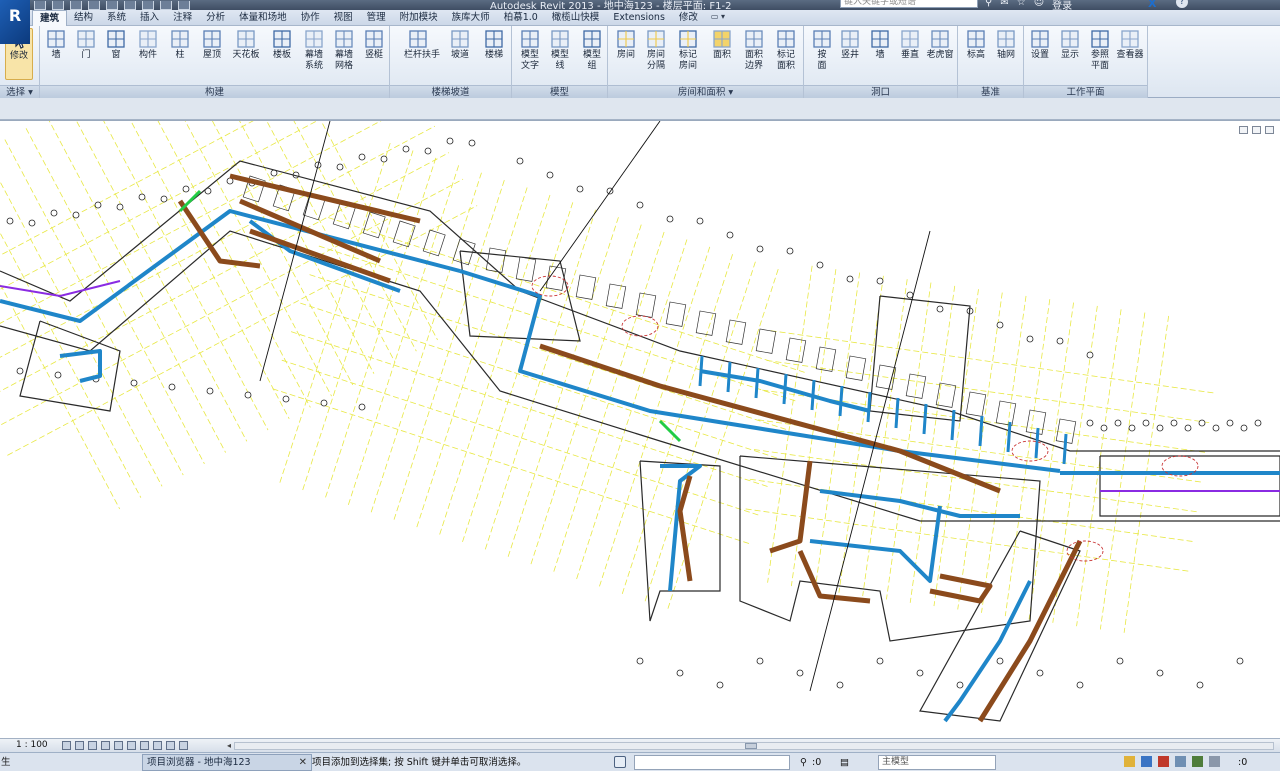 This screenshot has height=771, width=1280. I want to click on tool-opening-3: 垂直, so click(910, 44).